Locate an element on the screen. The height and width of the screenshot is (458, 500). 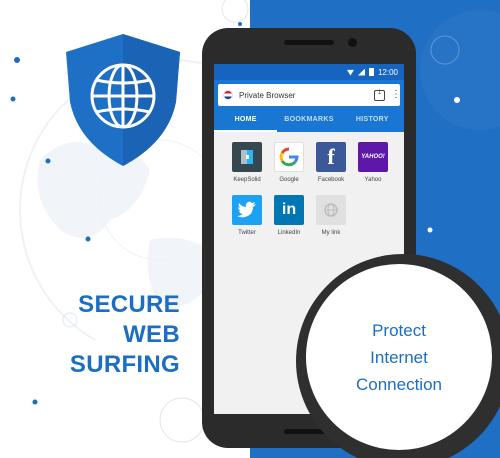
google-icon is located at coordinates (289, 157).